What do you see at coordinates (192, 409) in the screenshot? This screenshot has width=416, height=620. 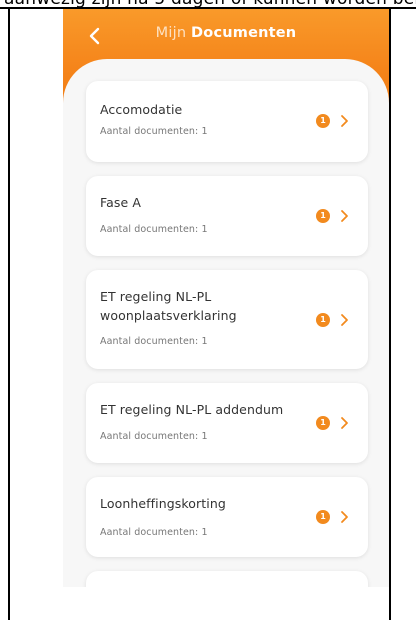 I see `document-item-title: ET regeling NL-PL addendum` at bounding box center [192, 409].